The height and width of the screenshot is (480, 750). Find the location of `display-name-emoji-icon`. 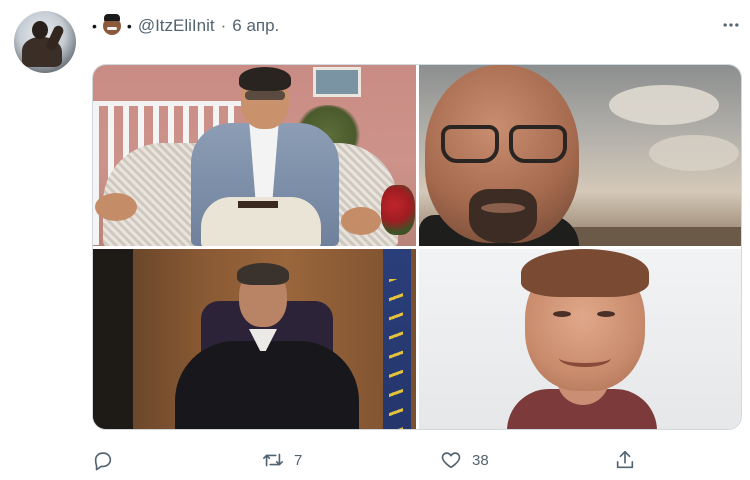

display-name-emoji-icon is located at coordinates (111, 24).